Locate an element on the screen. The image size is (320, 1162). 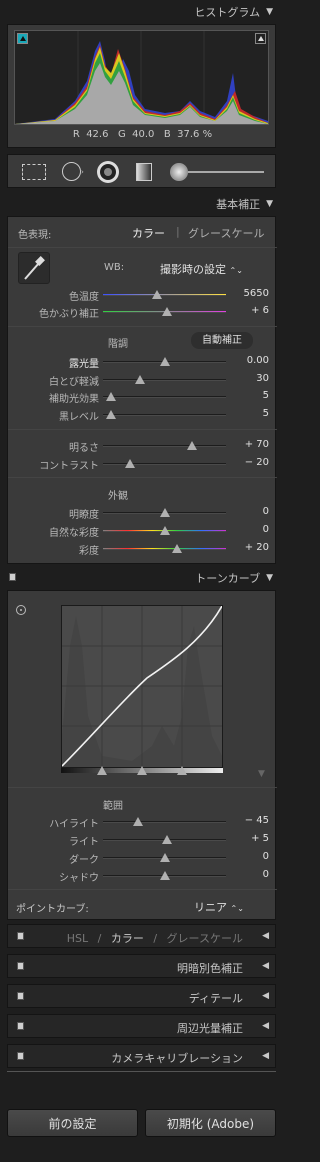
blacks-slider-row: 黒レベル 5 is located at coordinates (142, 415).